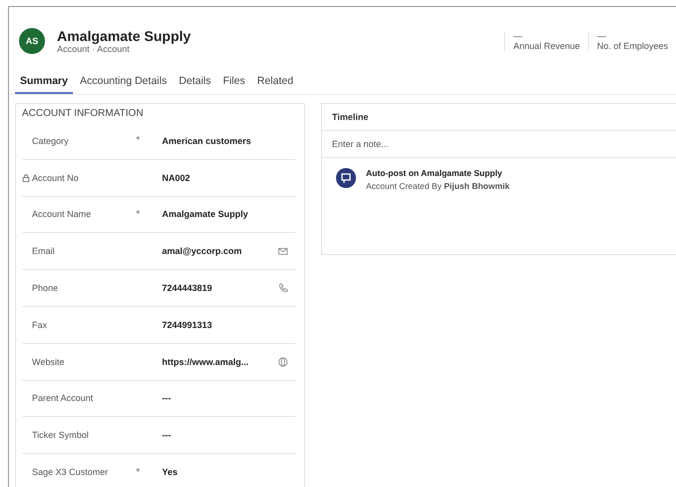 This screenshot has width=676, height=487. I want to click on field-value: Amalgamate Supply, so click(216, 214).